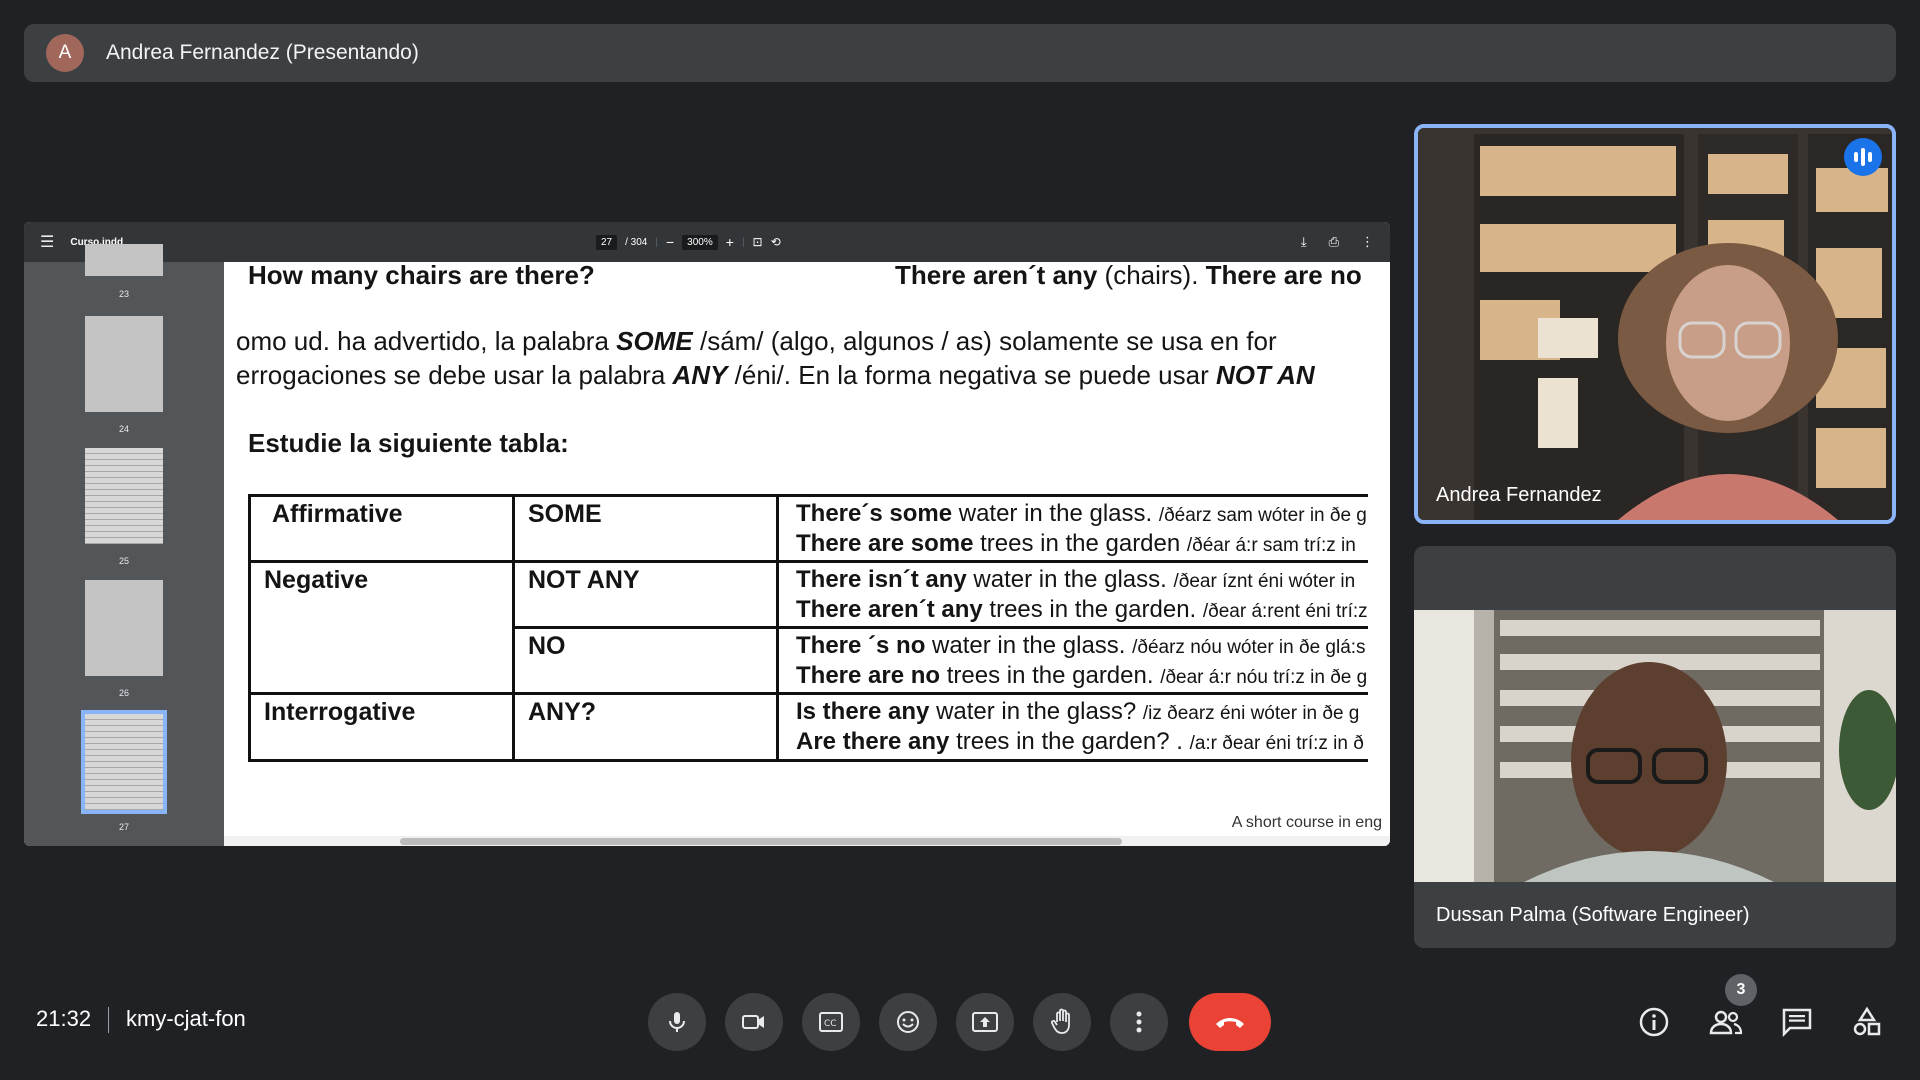  Describe the element at coordinates (761, 841) in the screenshot. I see `scrollbar-thumb` at that location.